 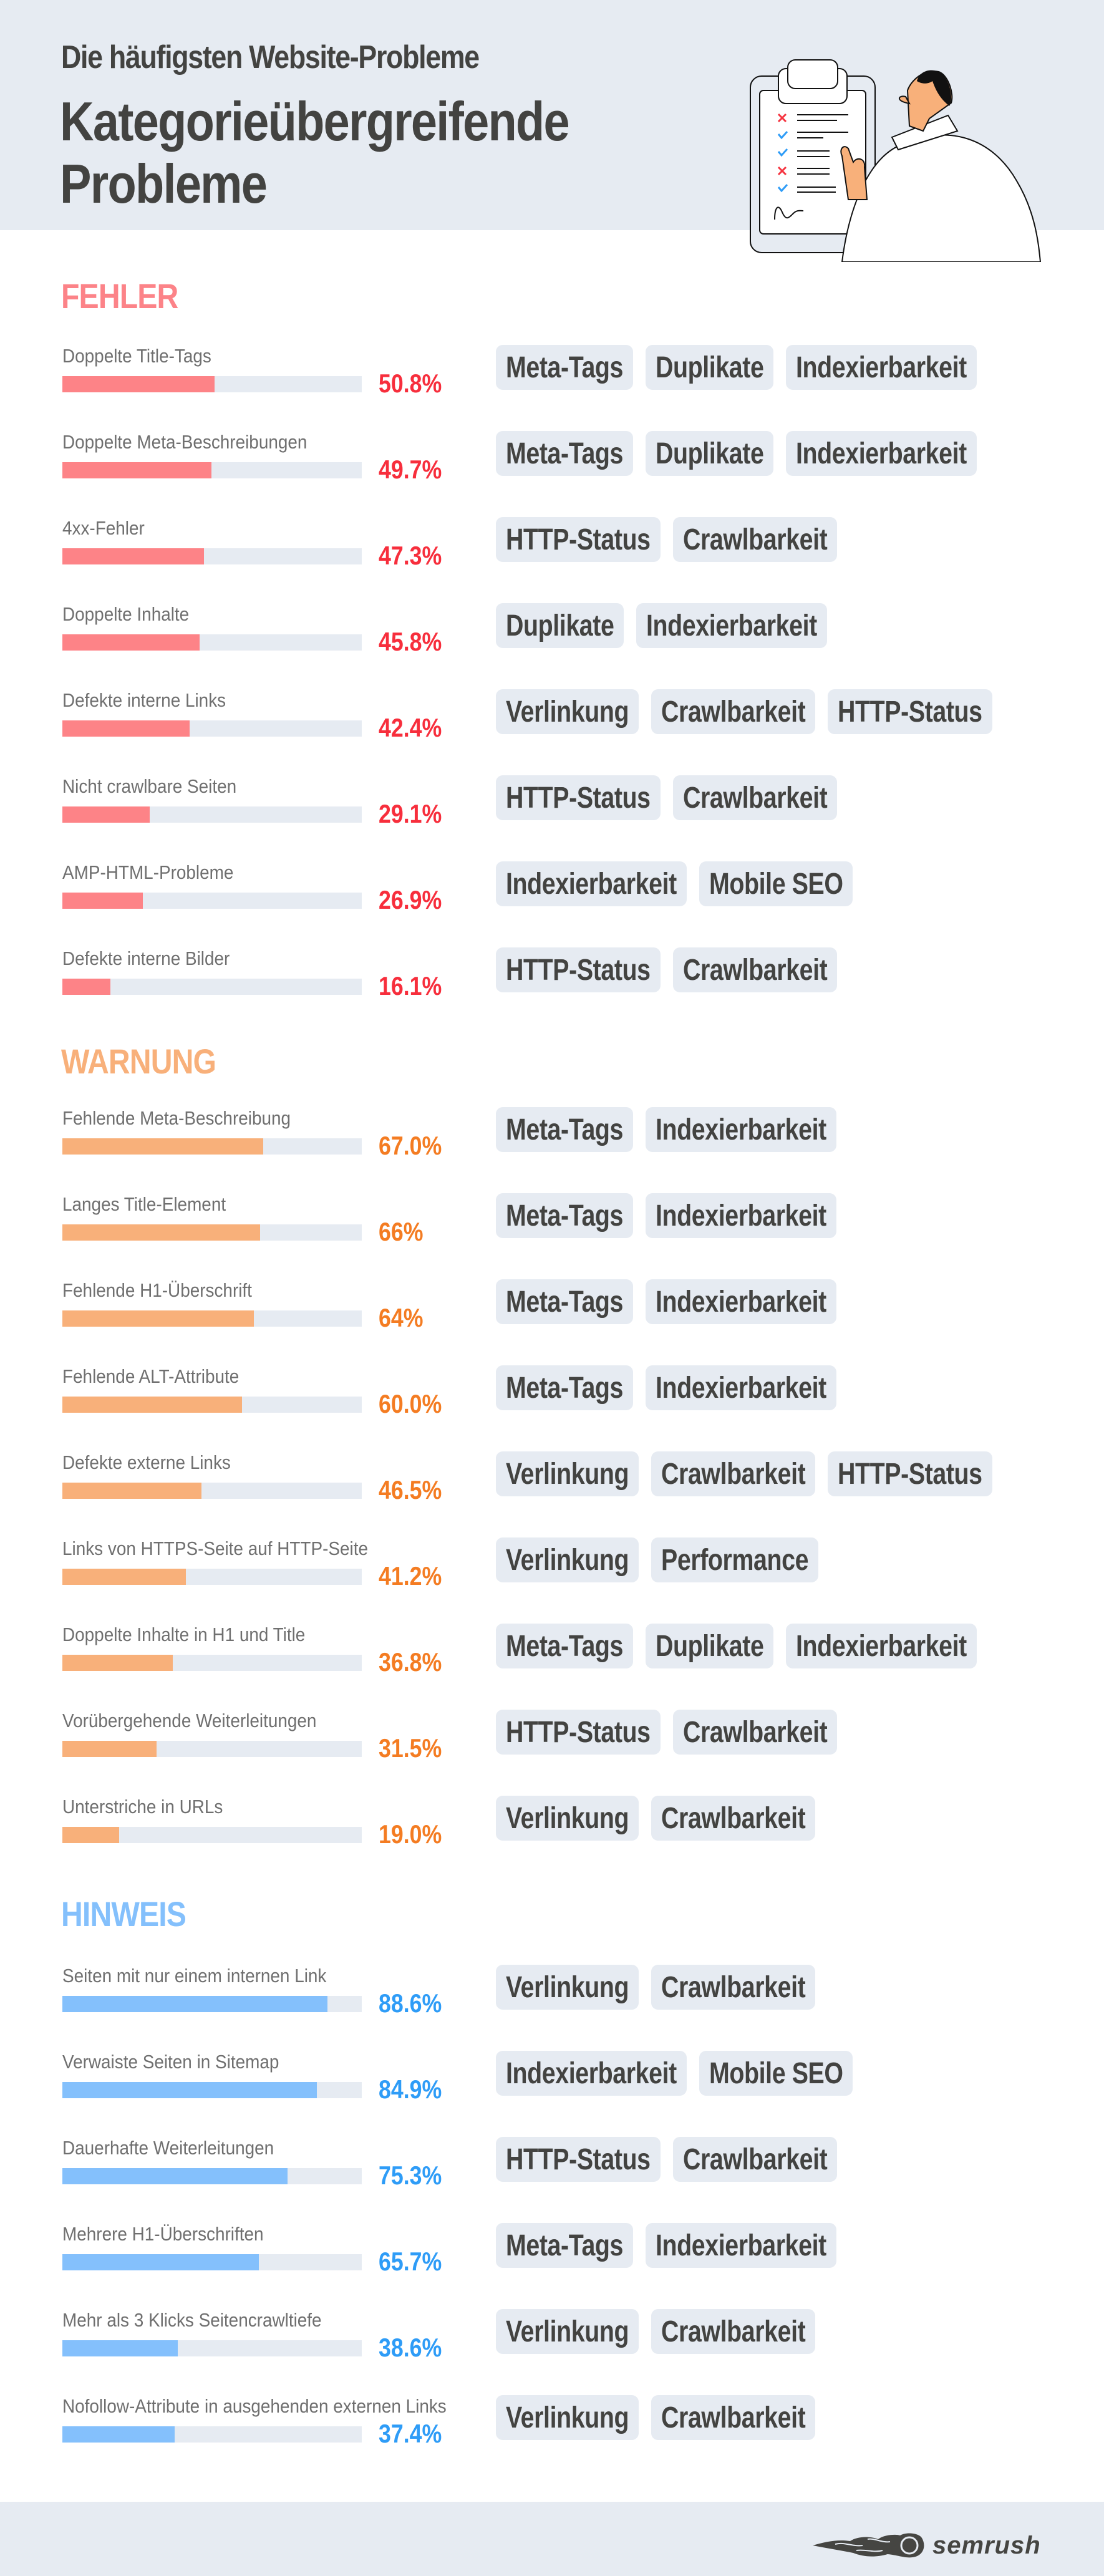 I want to click on page-subtitle: Die häufigsten Website-Probleme, so click(x=270, y=57).